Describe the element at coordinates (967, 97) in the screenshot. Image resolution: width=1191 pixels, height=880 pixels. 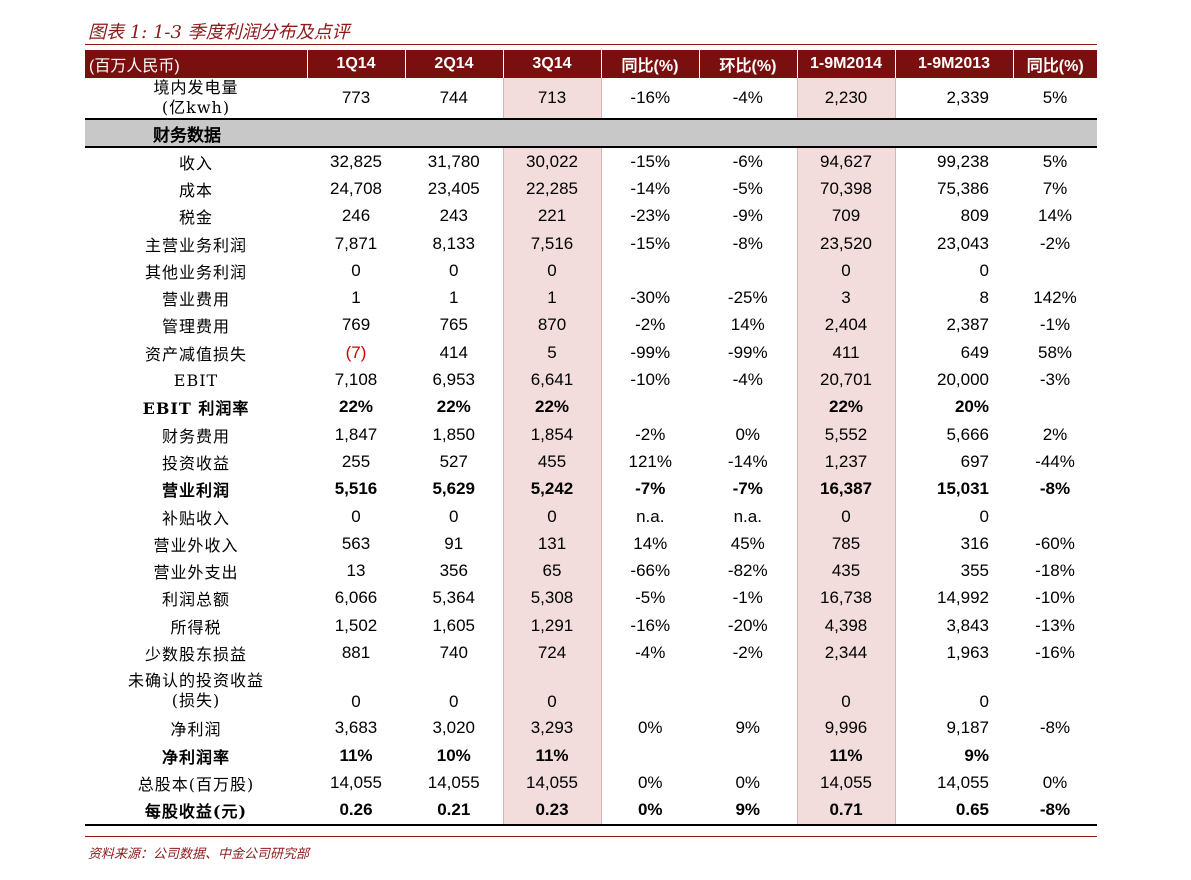
I see `cell: 2,339` at that location.